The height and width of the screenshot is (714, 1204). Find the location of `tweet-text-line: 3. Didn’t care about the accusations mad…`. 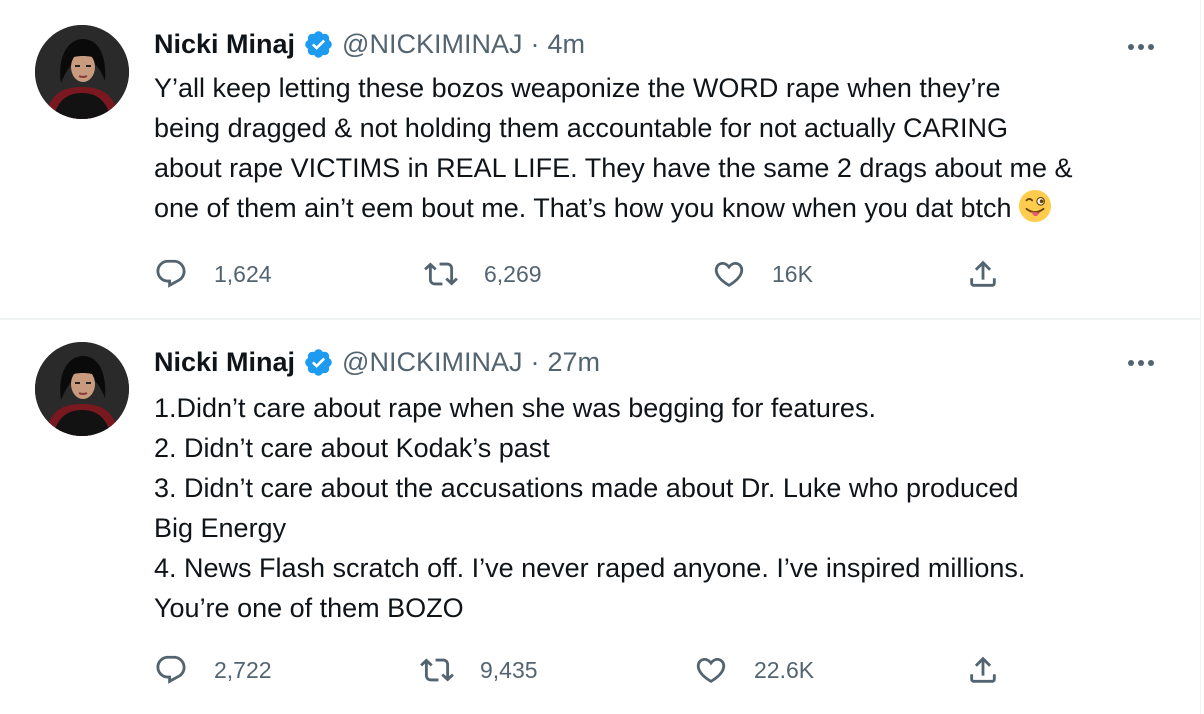

tweet-text-line: 3. Didn’t care about the accusations mad… is located at coordinates (586, 488).